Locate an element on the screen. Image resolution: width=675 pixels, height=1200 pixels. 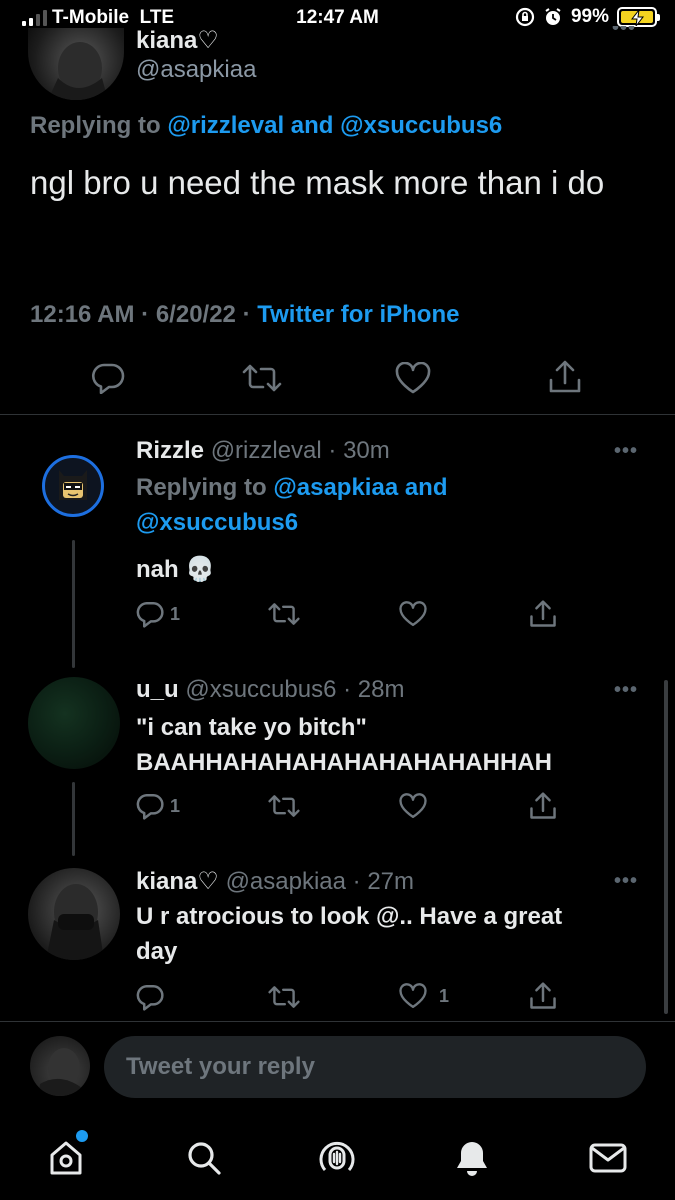
reply-2-age: 28m is located at coordinates (381, 689).